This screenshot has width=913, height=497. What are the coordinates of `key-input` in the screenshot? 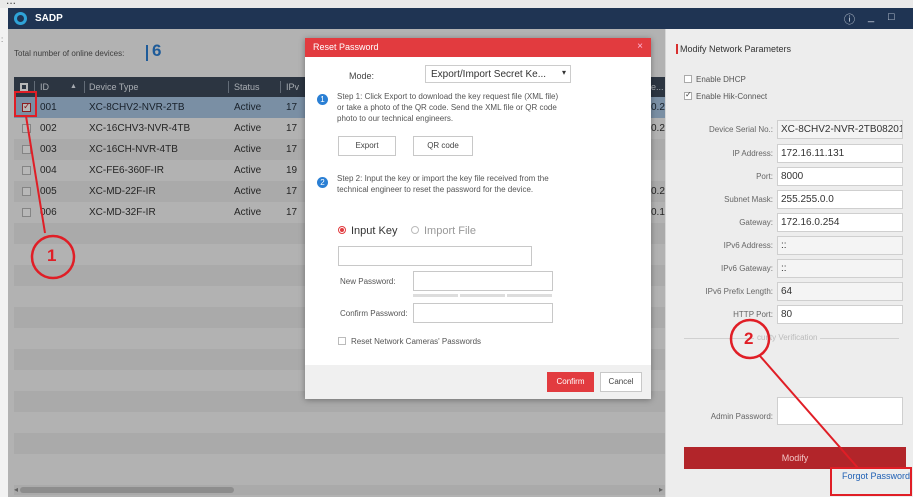 It's located at (435, 256).